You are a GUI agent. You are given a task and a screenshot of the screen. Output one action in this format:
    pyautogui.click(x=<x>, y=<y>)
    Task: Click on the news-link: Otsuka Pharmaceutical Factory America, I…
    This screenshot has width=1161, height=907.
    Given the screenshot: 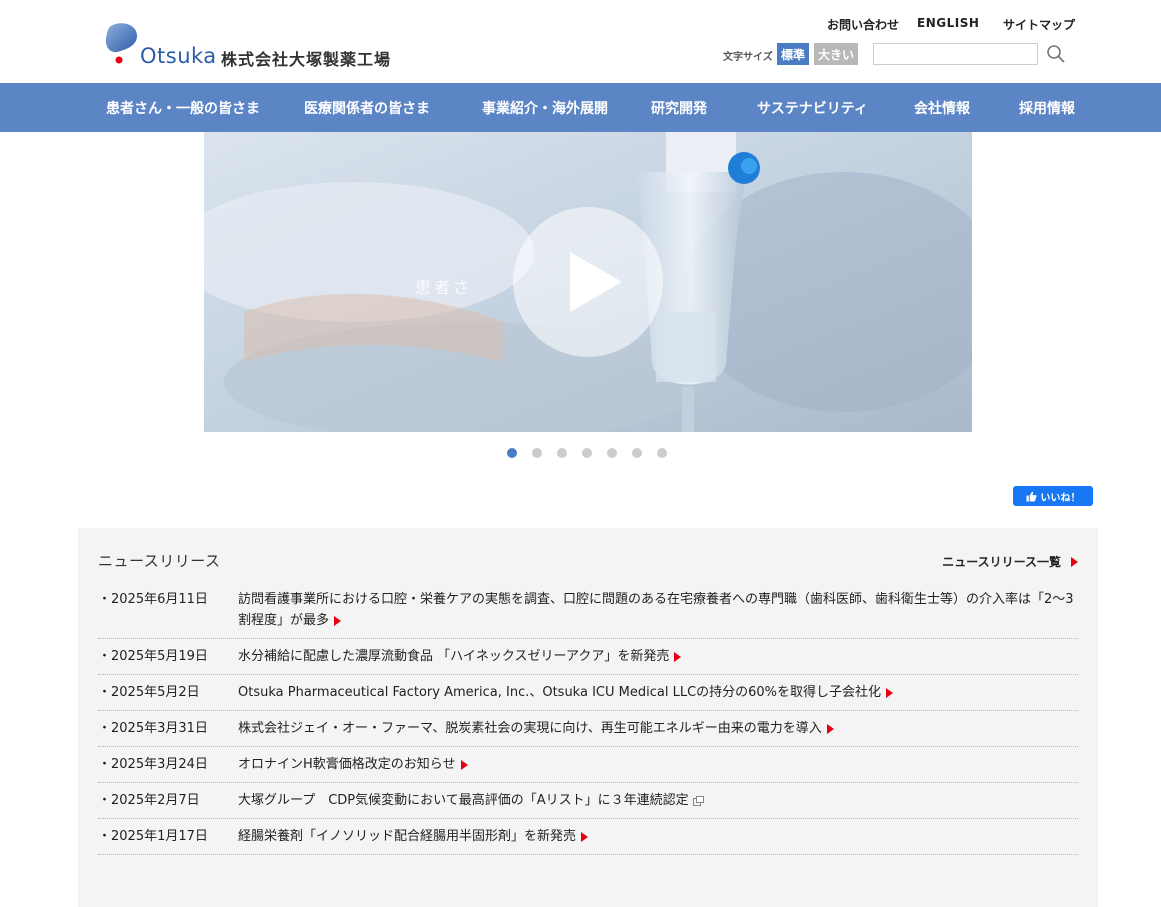 What is the action you would take?
    pyautogui.click(x=658, y=692)
    